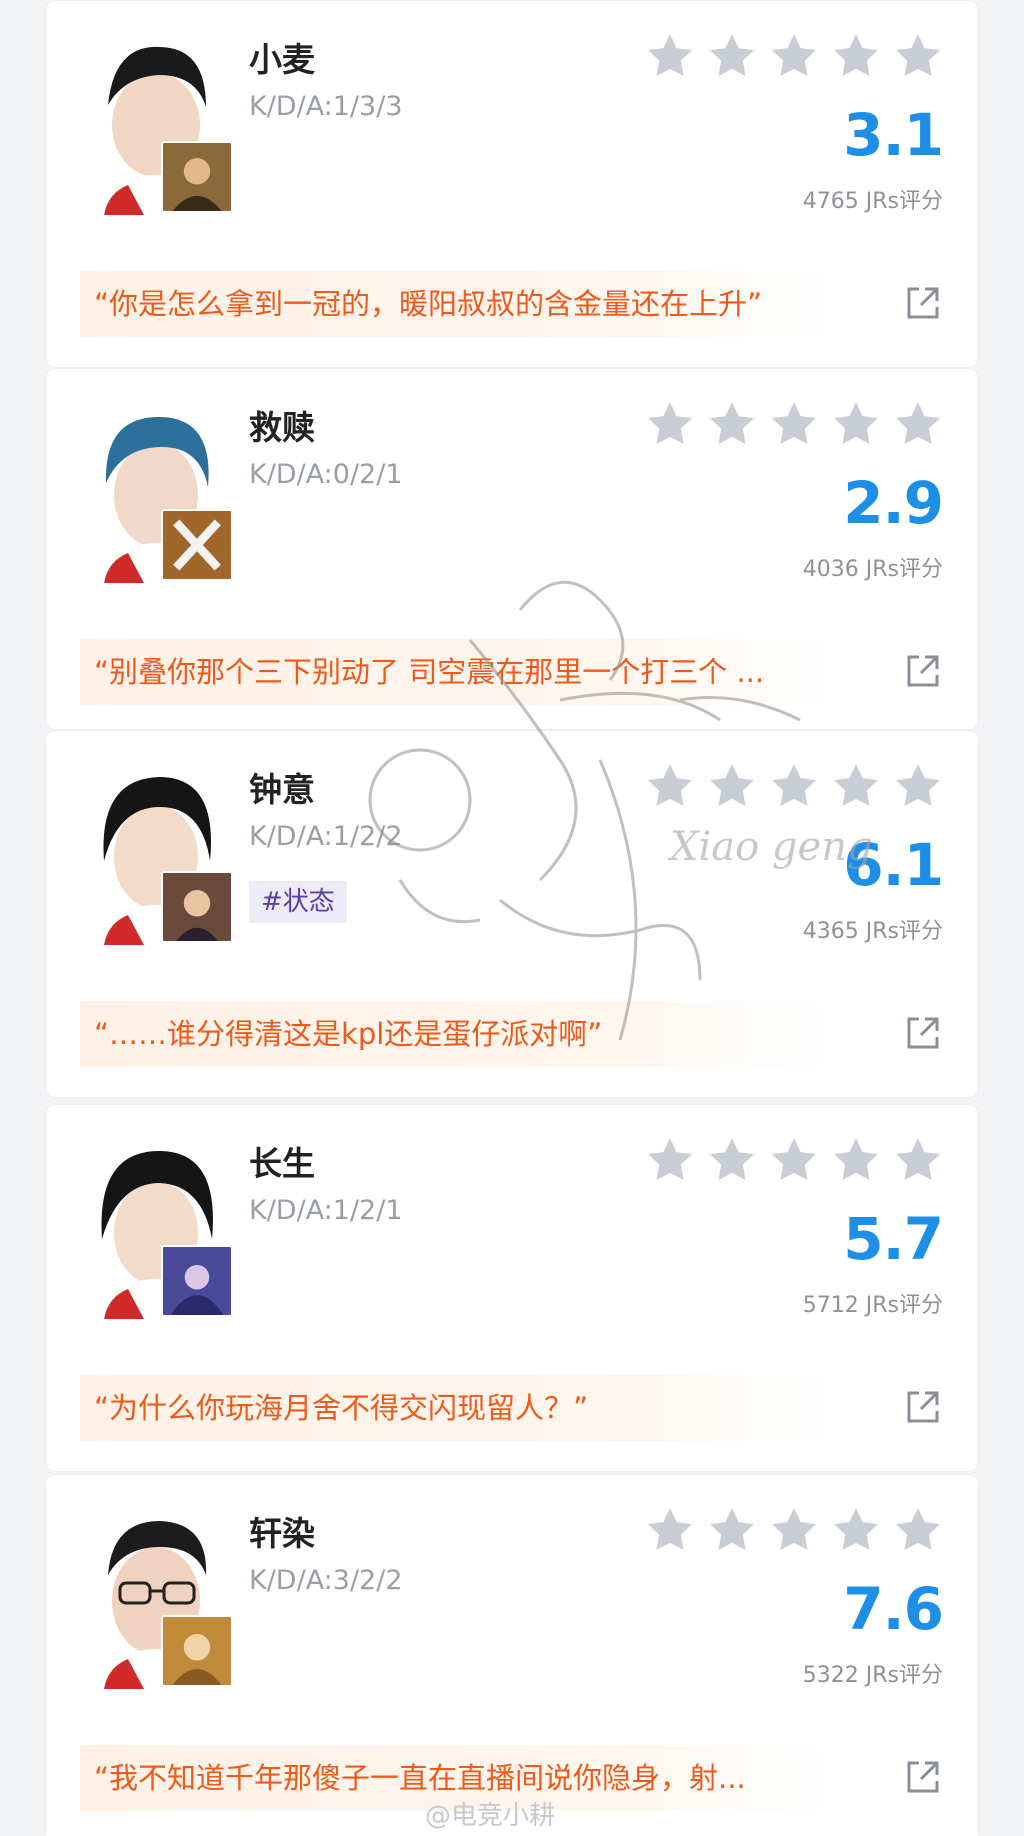  What do you see at coordinates (893, 1609) in the screenshot?
I see `player-score: 7.6` at bounding box center [893, 1609].